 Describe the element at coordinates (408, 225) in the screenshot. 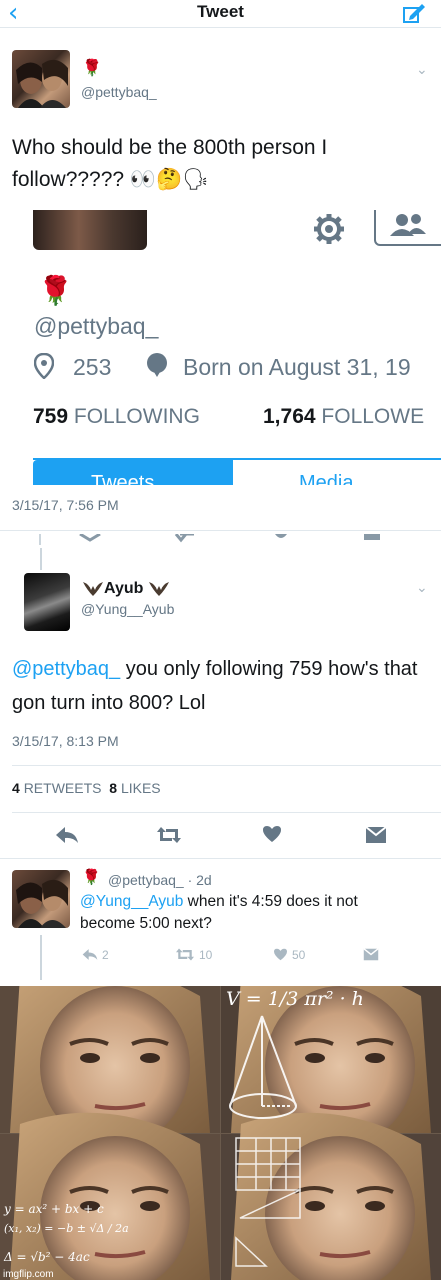

I see `people-icon` at that location.